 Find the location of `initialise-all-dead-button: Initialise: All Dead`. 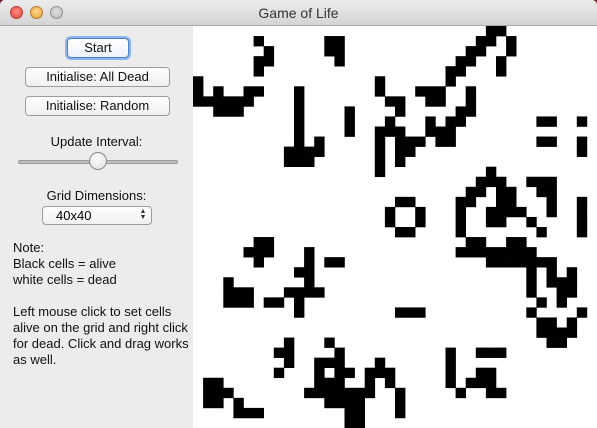

initialise-all-dead-button: Initialise: All Dead is located at coordinates (97, 77).